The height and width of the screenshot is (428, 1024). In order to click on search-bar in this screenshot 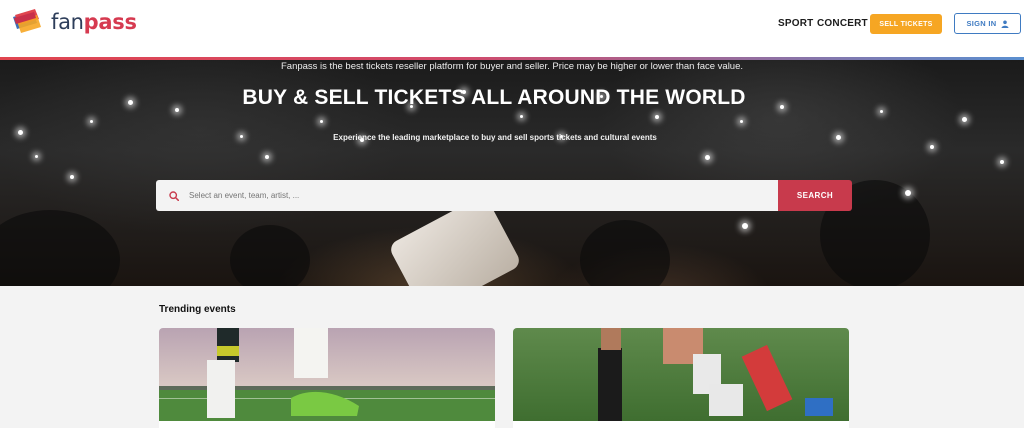, I will do `click(467, 195)`.